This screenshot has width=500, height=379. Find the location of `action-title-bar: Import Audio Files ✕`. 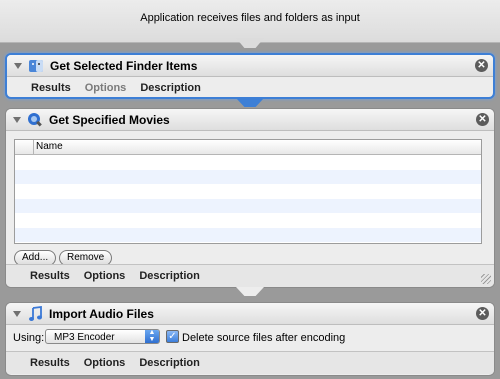

action-title-bar: Import Audio Files ✕ is located at coordinates (250, 314).